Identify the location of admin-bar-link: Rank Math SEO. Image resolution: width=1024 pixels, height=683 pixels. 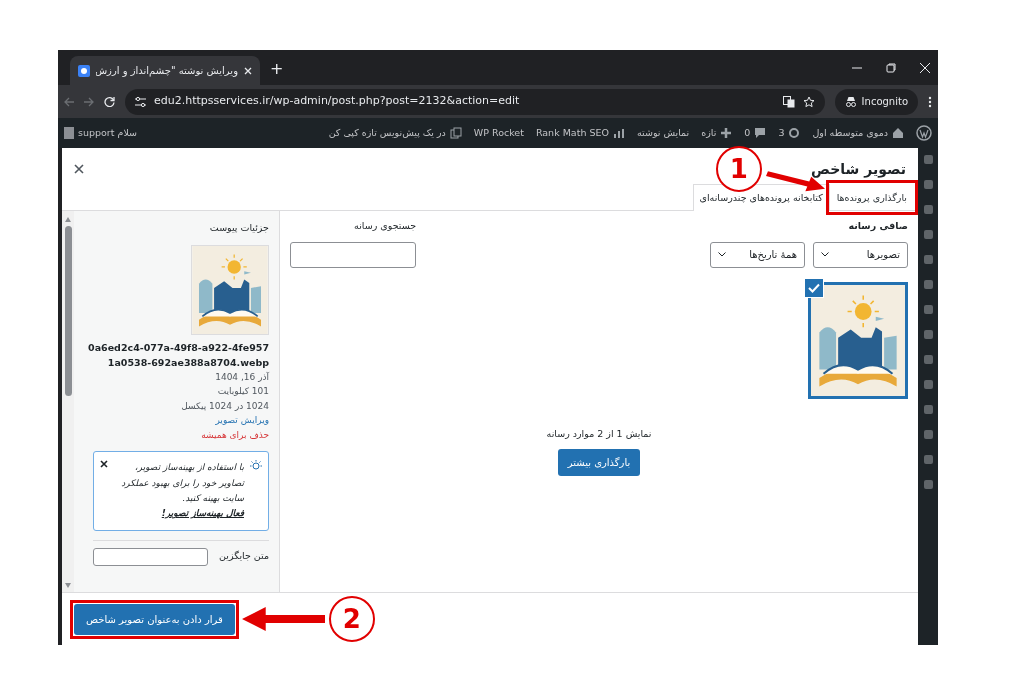
(572, 133).